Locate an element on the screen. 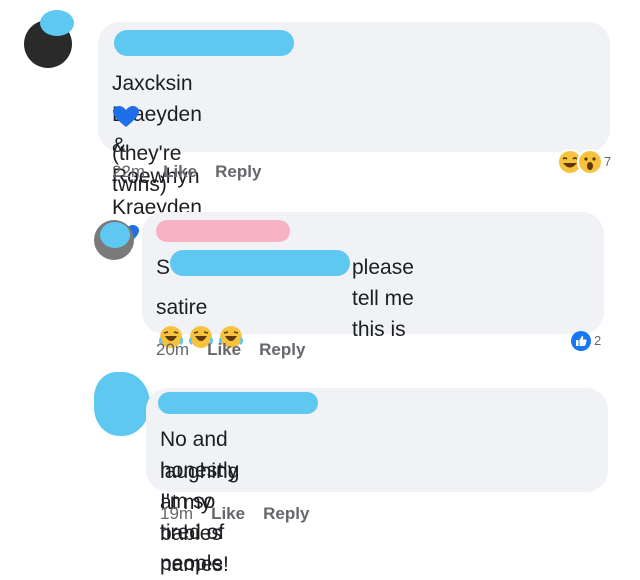 Image resolution: width=640 pixels, height=580 pixels. timestamp: 19m is located at coordinates (176, 514).